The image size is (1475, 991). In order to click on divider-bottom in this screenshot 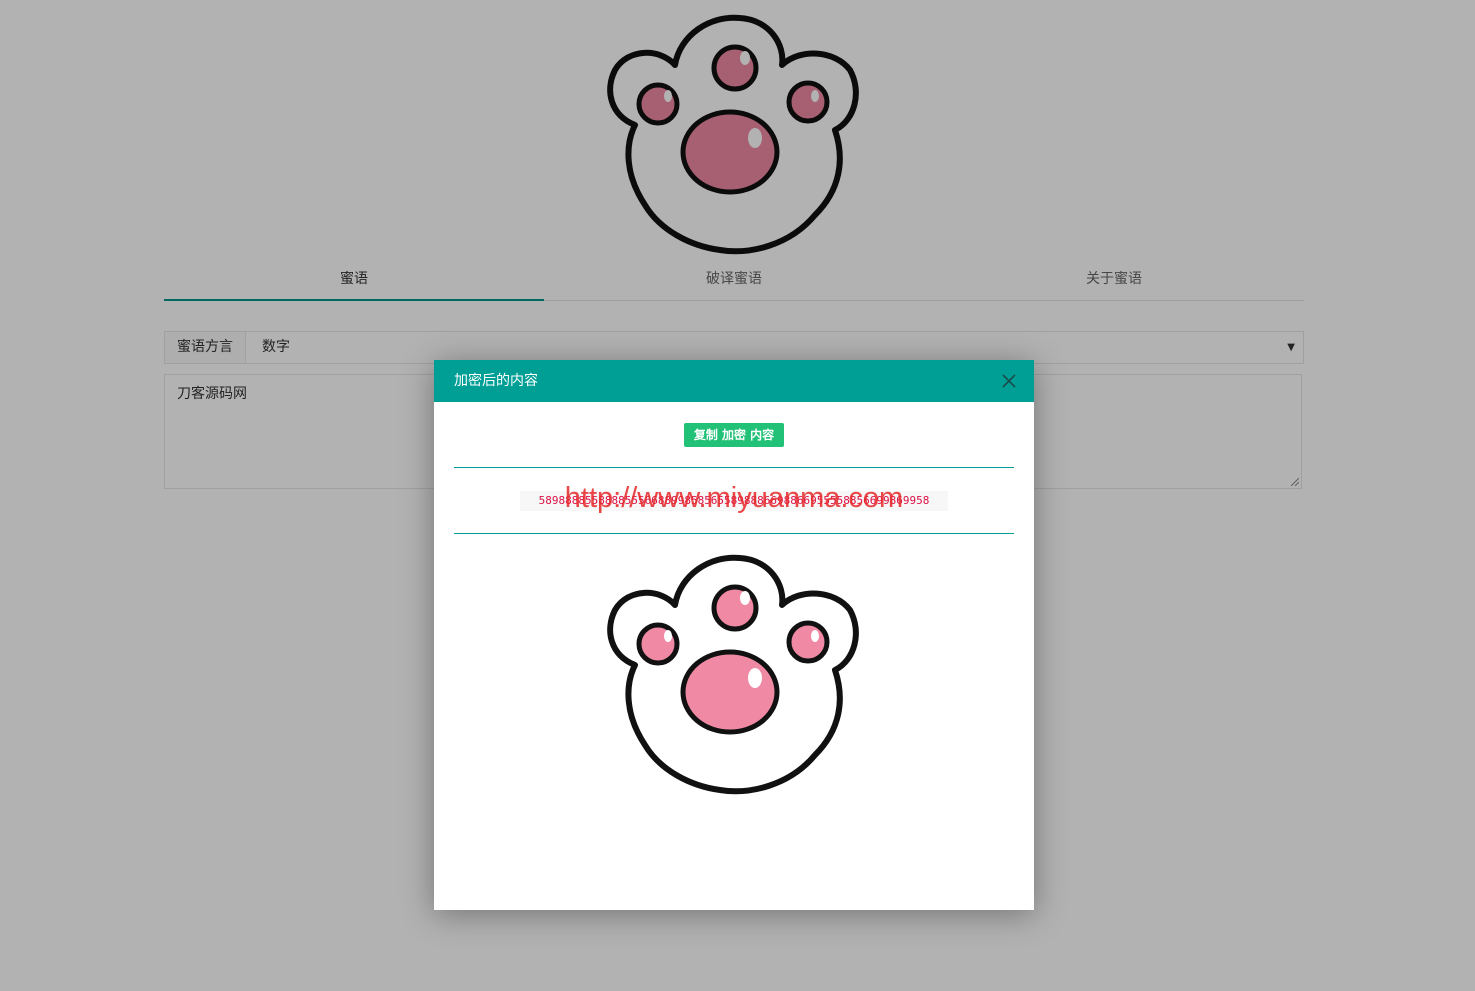, I will do `click(734, 533)`.